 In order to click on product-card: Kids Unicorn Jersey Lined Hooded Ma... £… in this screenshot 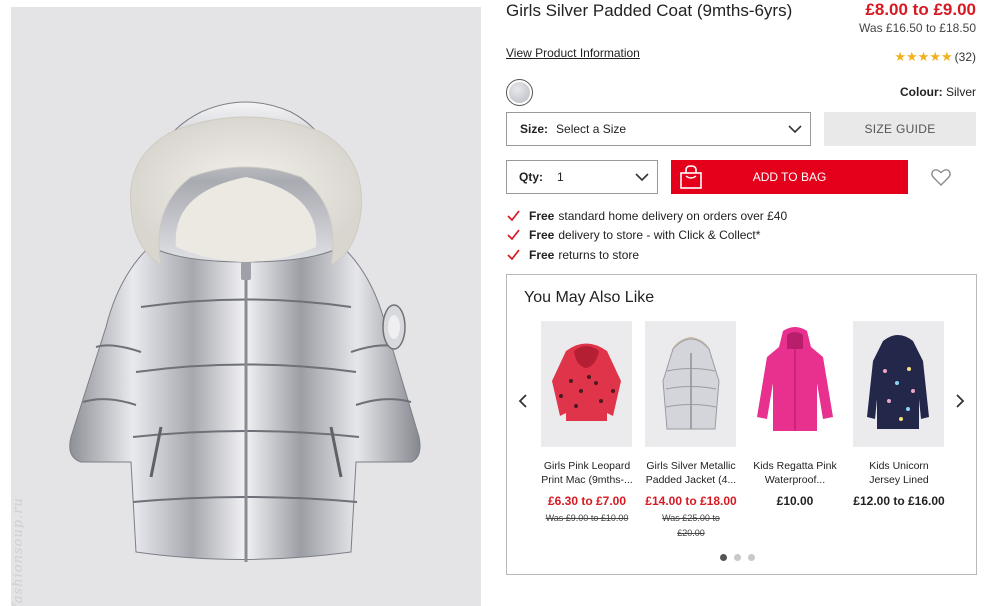, I will do `click(899, 436)`.